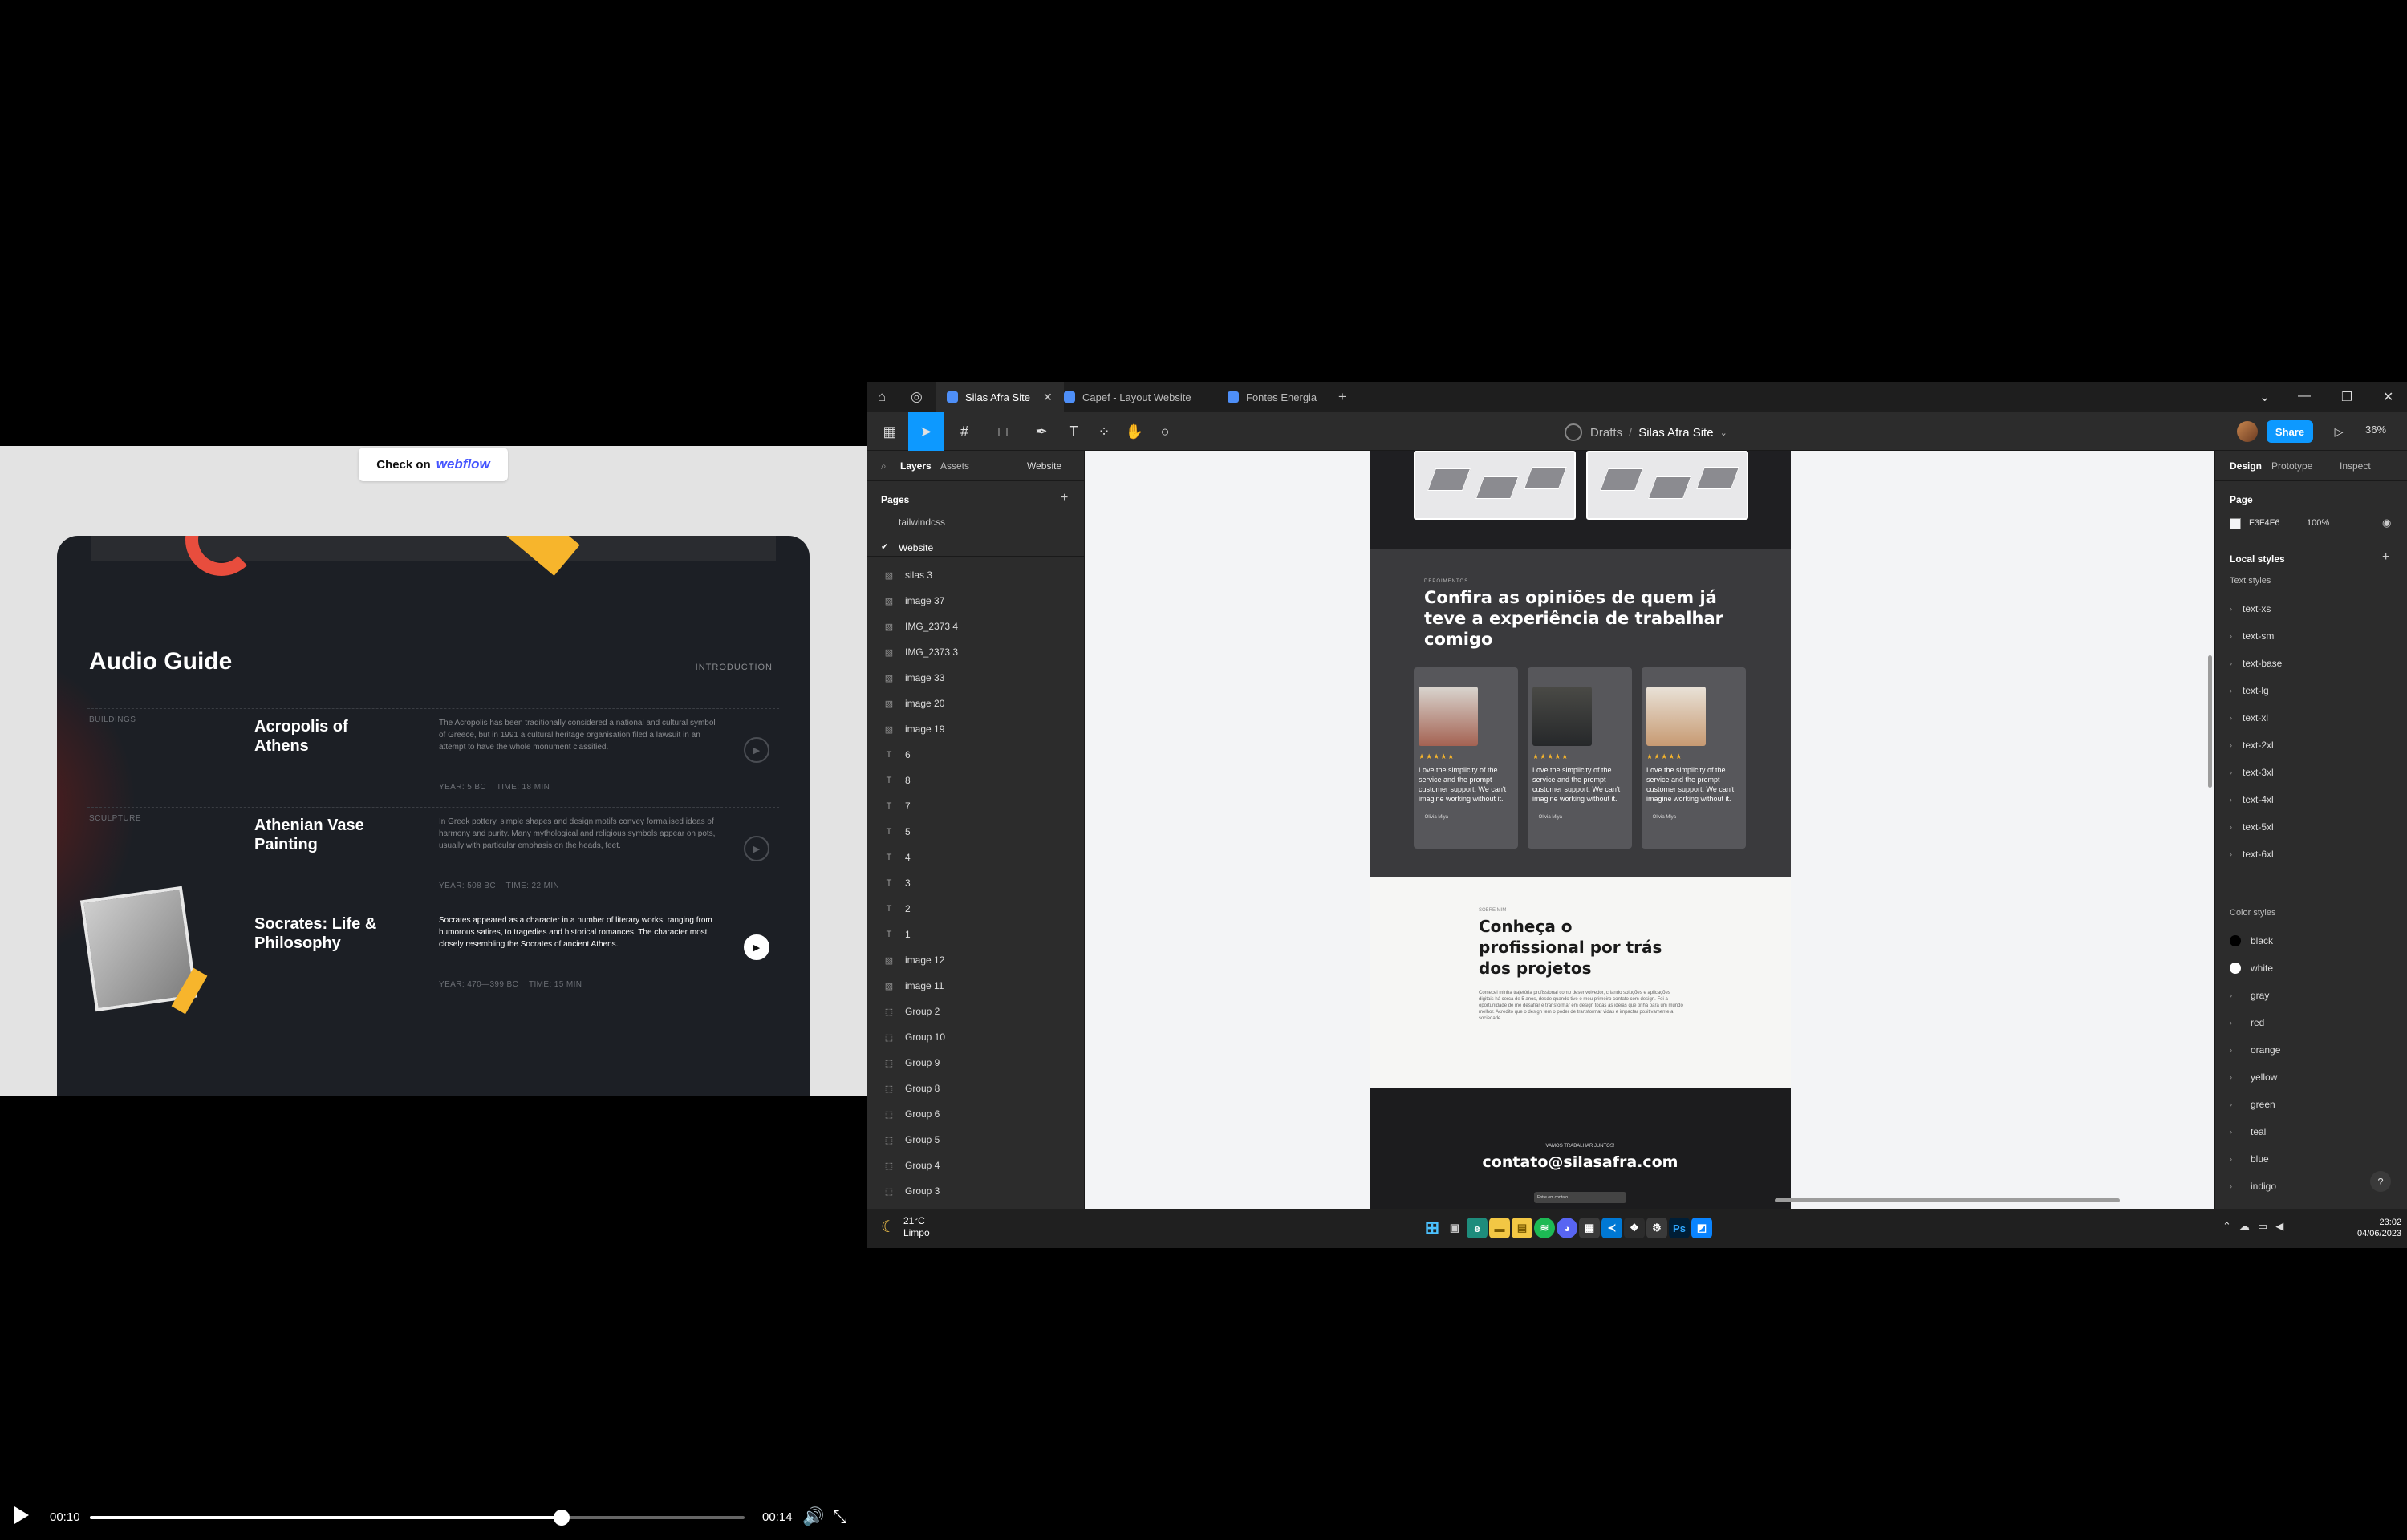 Image resolution: width=2407 pixels, height=1540 pixels. What do you see at coordinates (2253, 1186) in the screenshot?
I see `color-style-item: › indigo` at bounding box center [2253, 1186].